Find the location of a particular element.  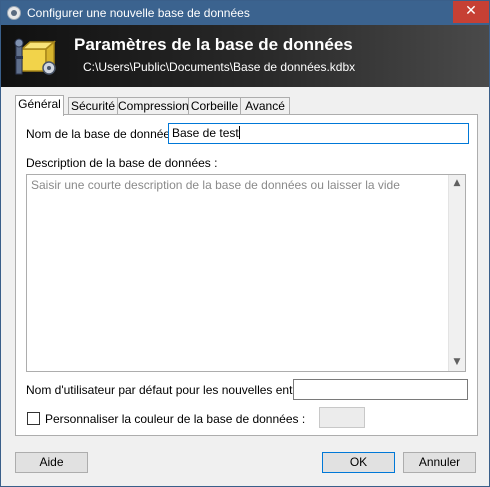

database-name-value: Base de test is located at coordinates (205, 133).